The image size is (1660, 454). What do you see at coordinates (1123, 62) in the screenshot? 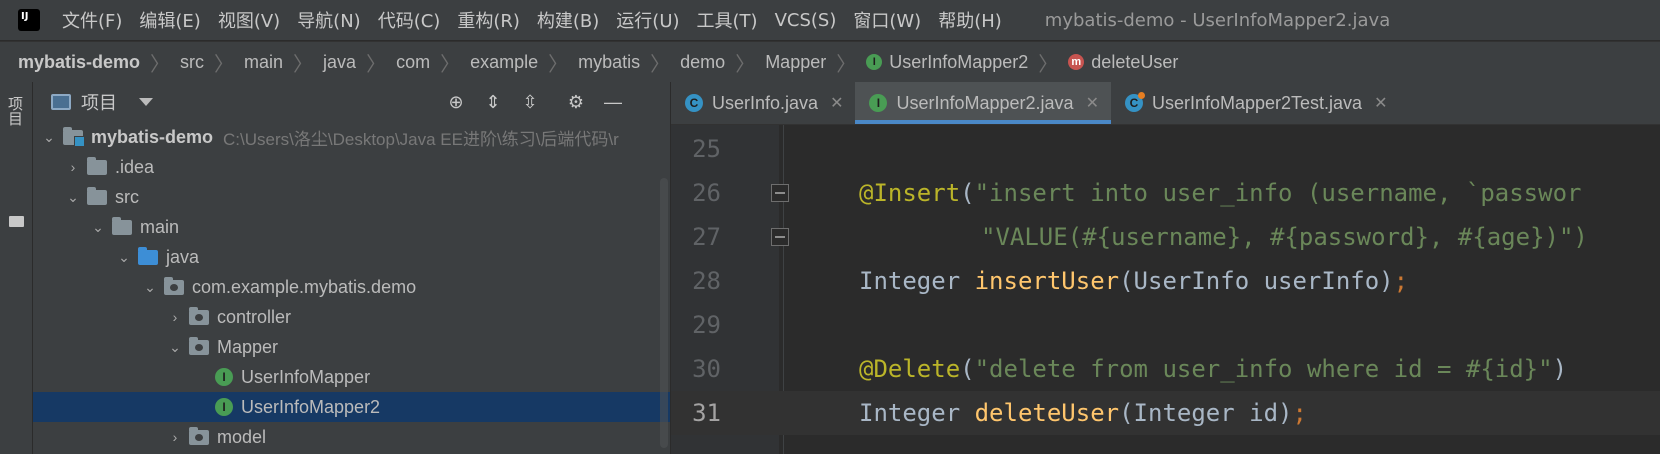
I see `crumb-method: m deleteUser` at bounding box center [1123, 62].